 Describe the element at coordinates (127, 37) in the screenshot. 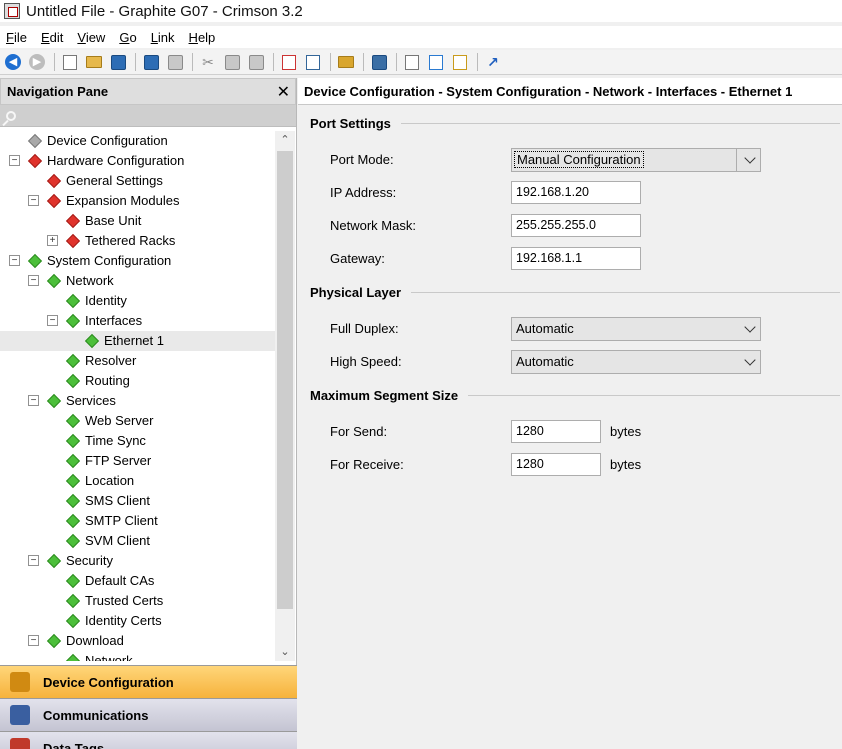

I see `menu-go: Go` at that location.